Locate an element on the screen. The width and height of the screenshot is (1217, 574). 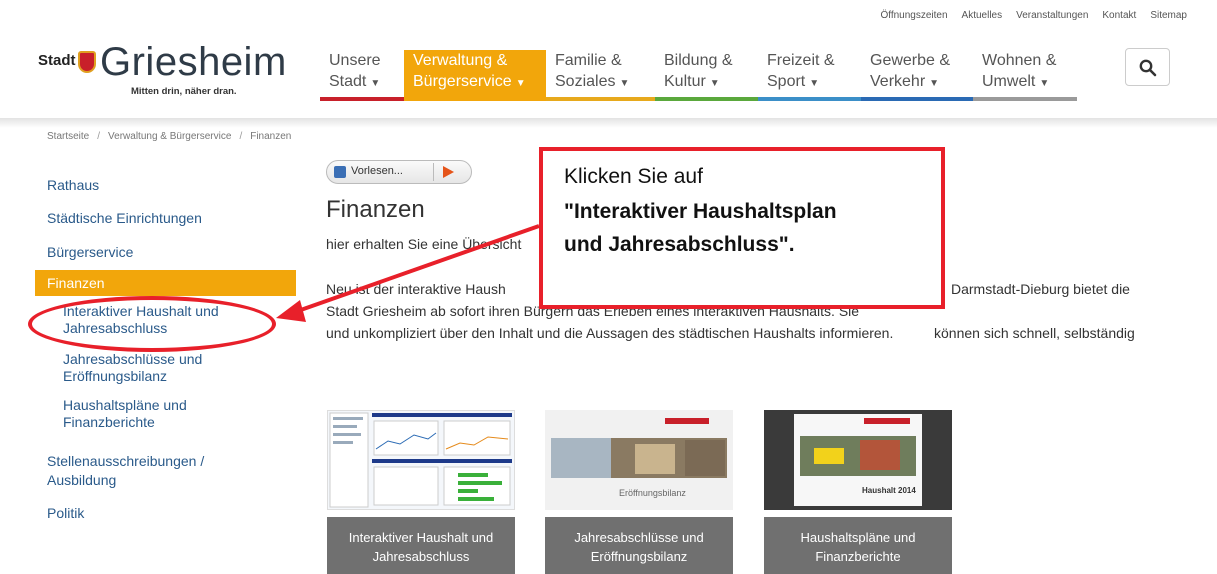
nav-bildung: Bildung & Kultur ▼ is located at coordinates (706, 75).